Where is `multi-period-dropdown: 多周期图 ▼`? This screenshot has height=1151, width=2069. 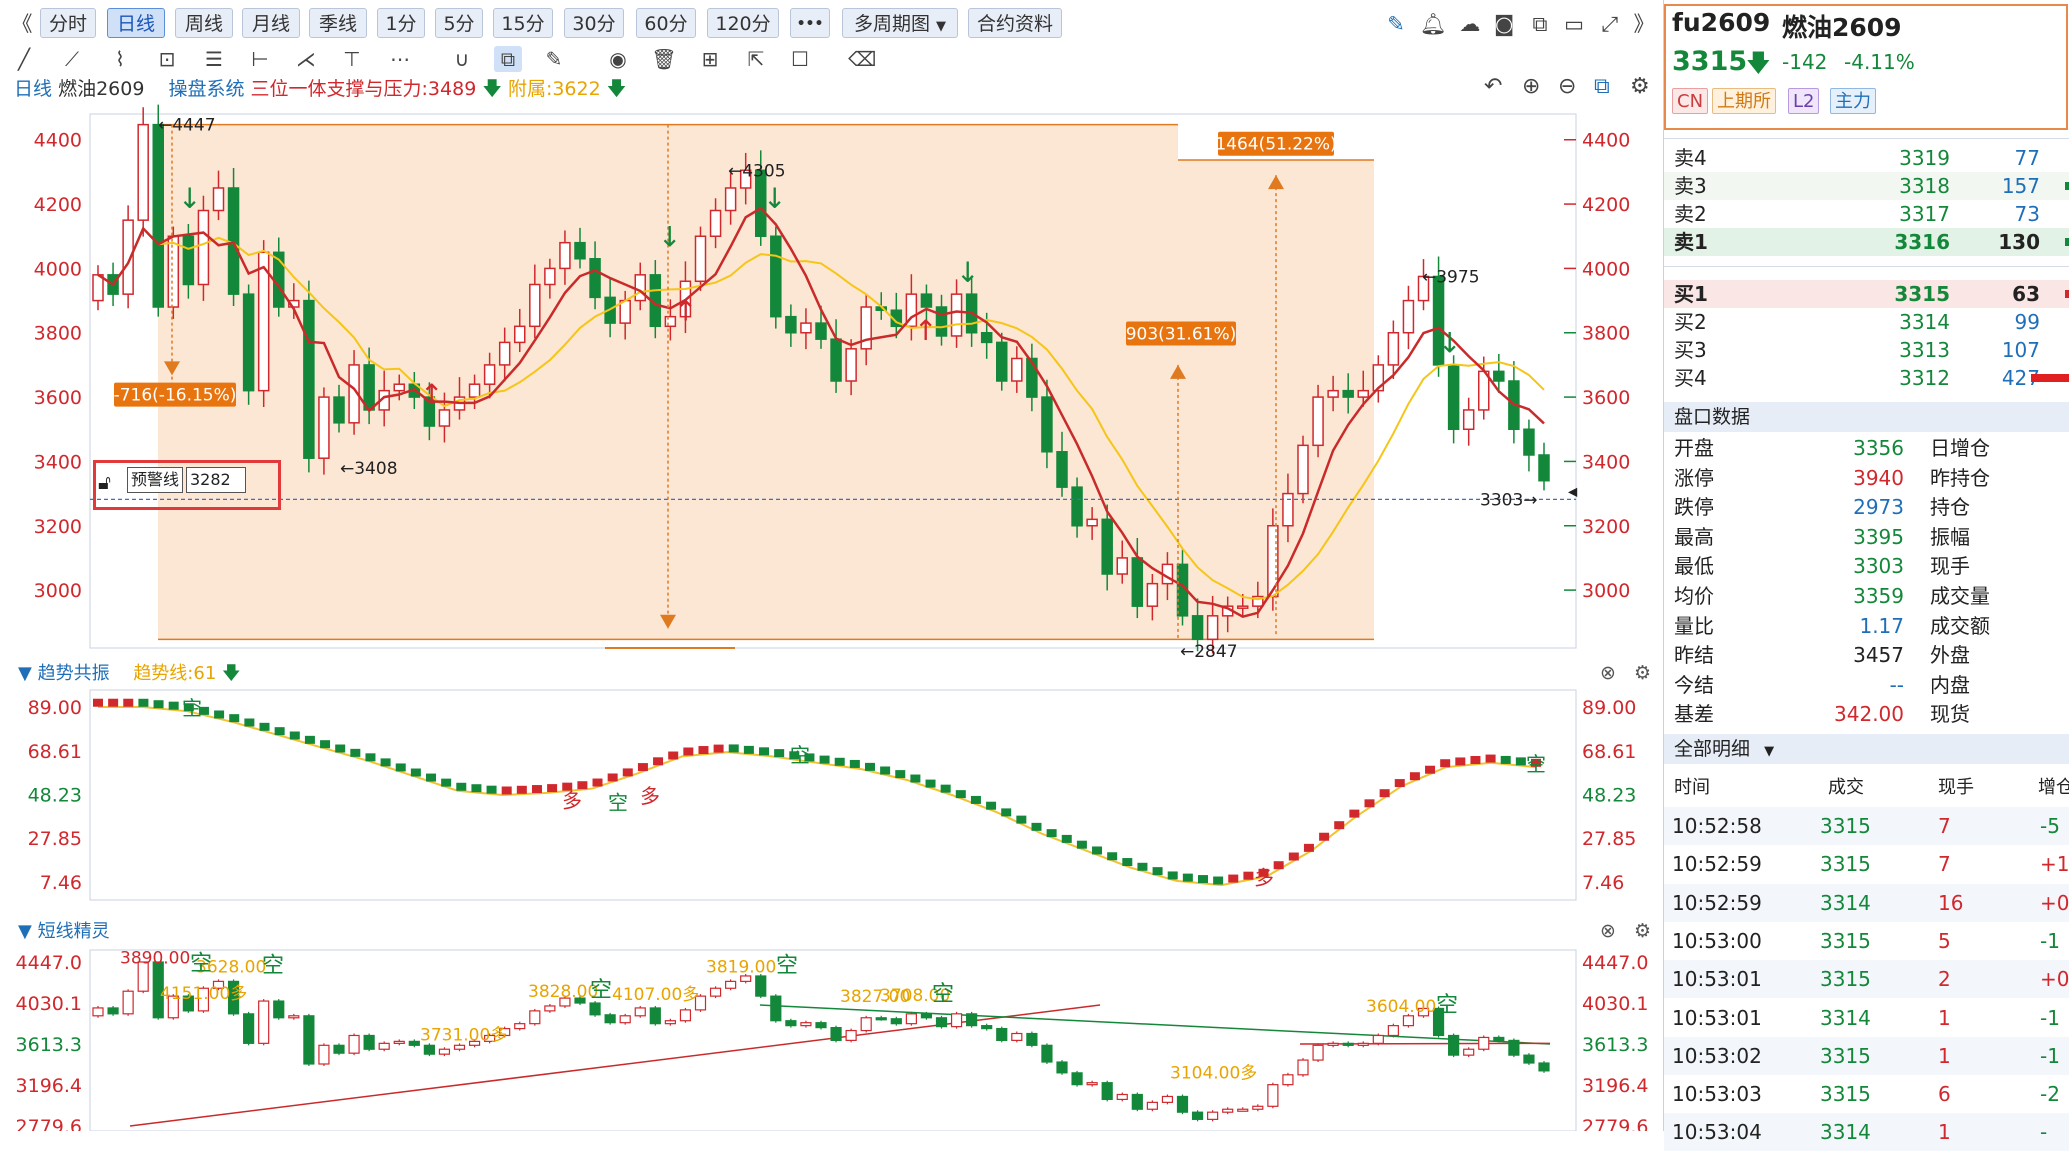
multi-period-dropdown: 多周期图 ▼ is located at coordinates (900, 23).